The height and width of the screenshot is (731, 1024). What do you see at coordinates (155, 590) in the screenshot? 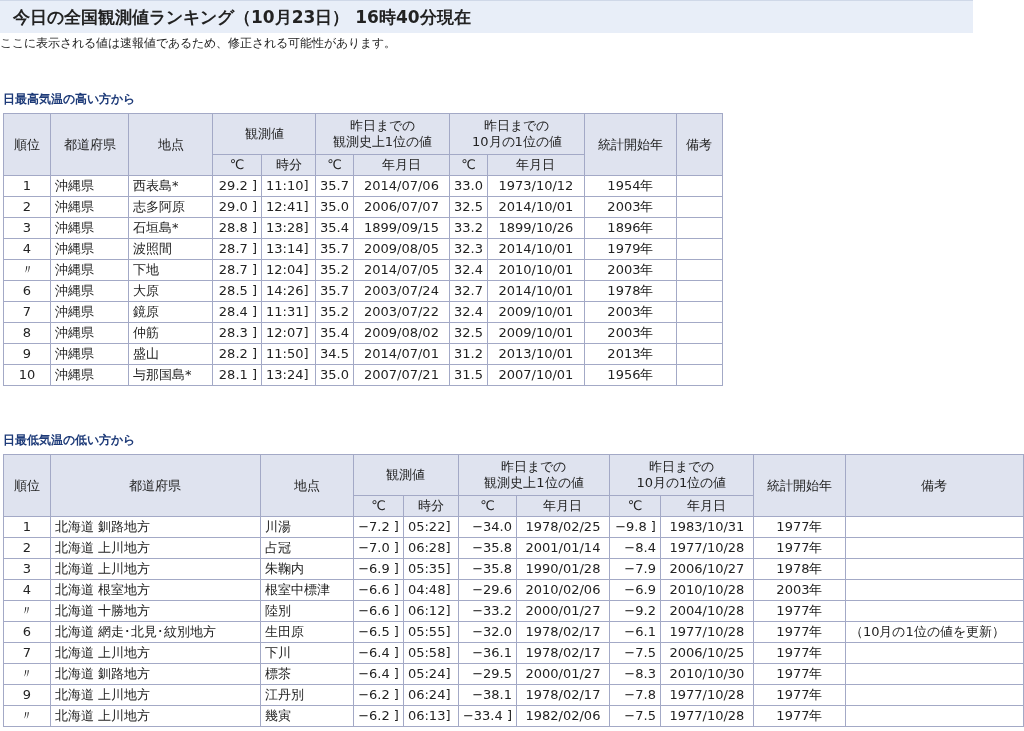
I see `table-cell: 北海道 根室地方` at bounding box center [155, 590].